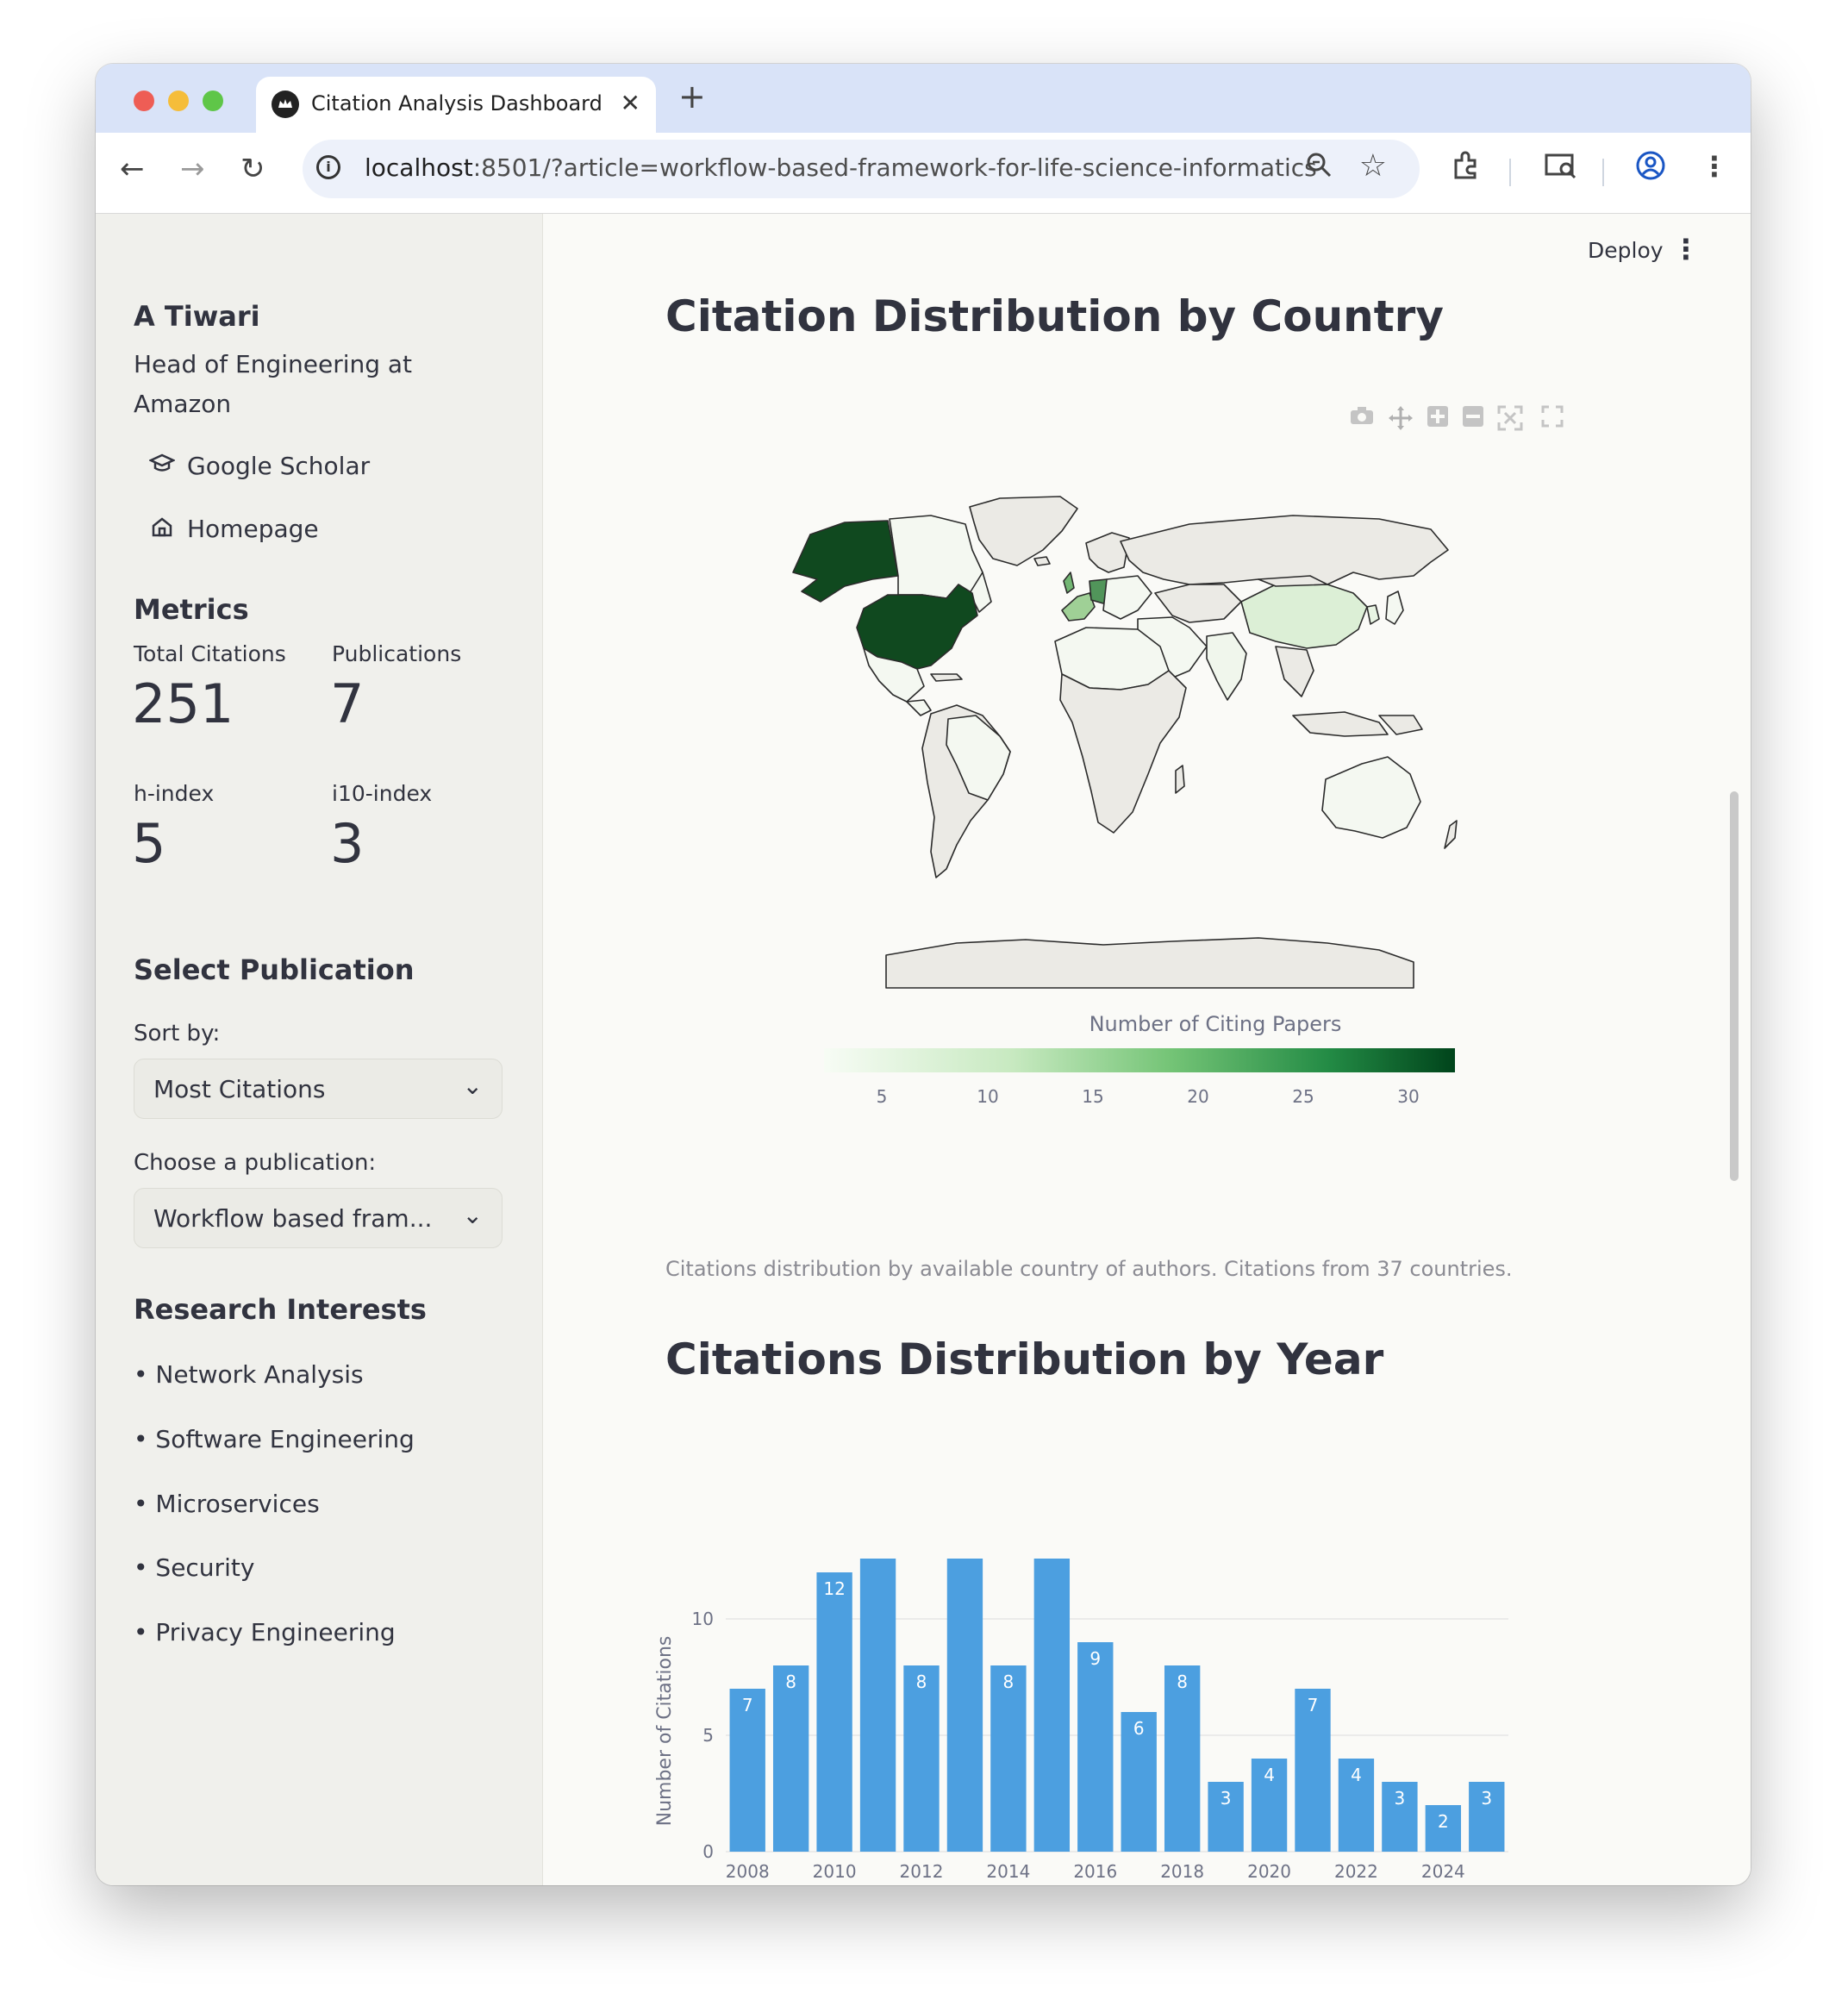 This screenshot has width=1848, height=2012. I want to click on back-arrow-icon: ←, so click(132, 169).